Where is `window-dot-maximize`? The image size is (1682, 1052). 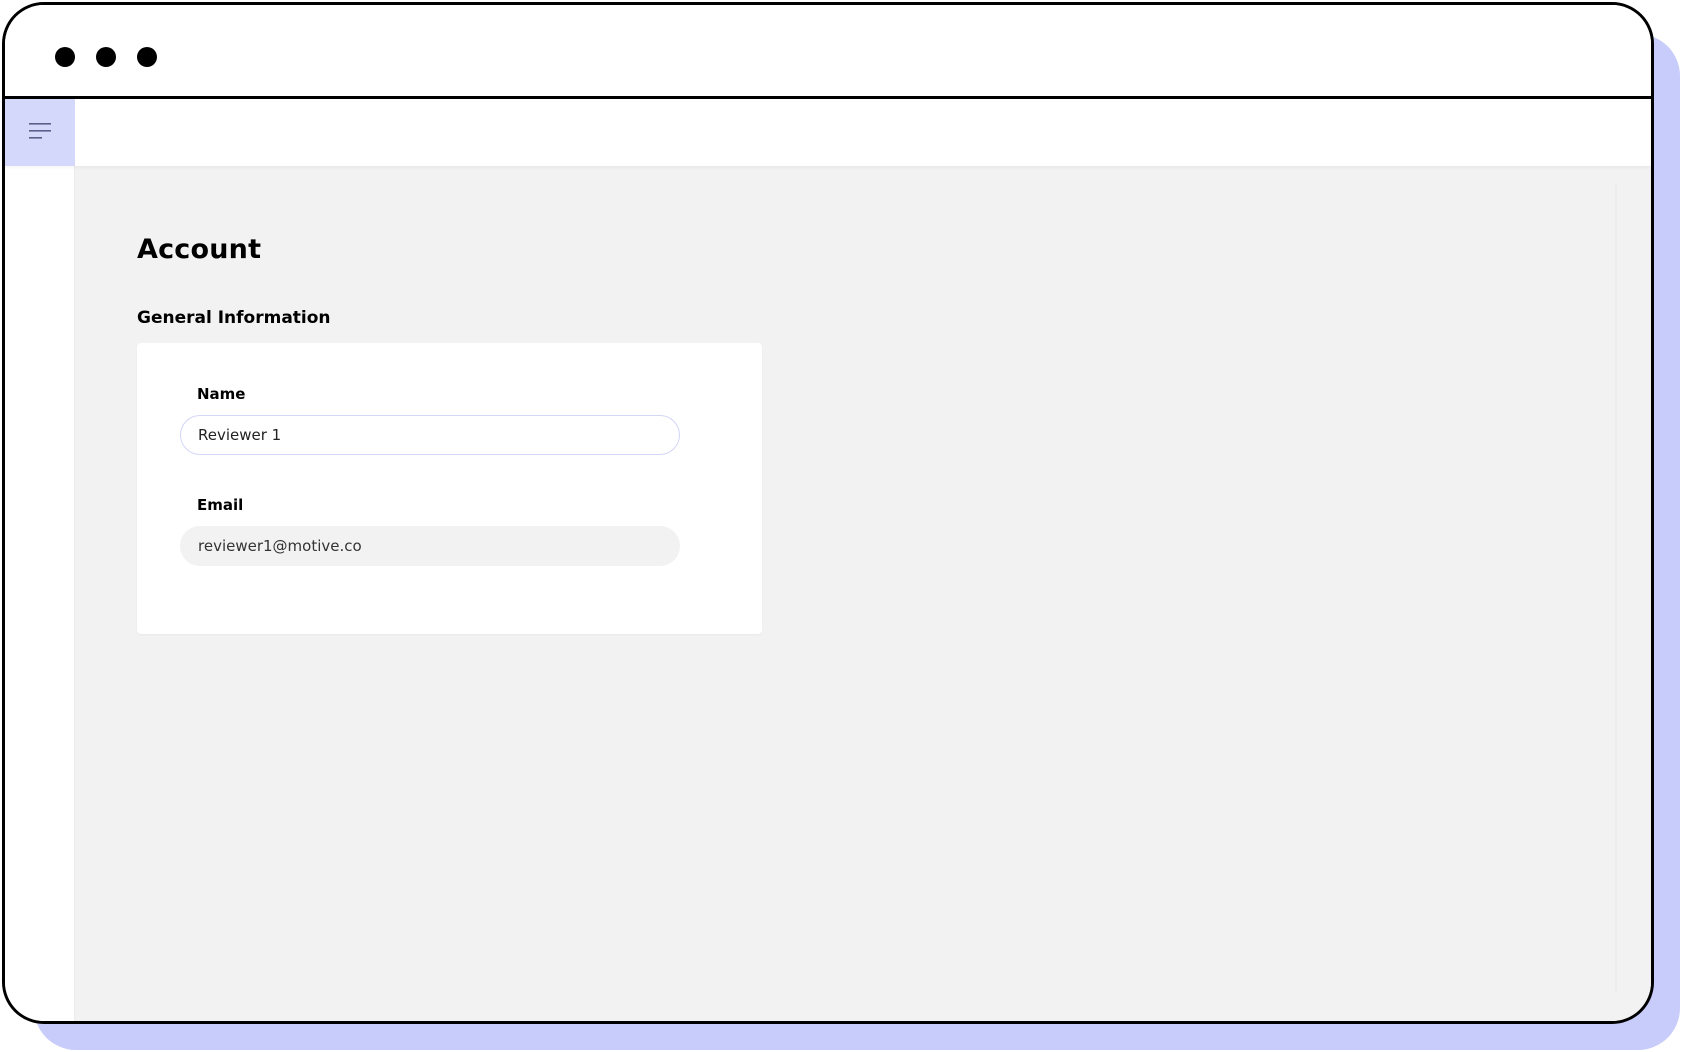 window-dot-maximize is located at coordinates (147, 57).